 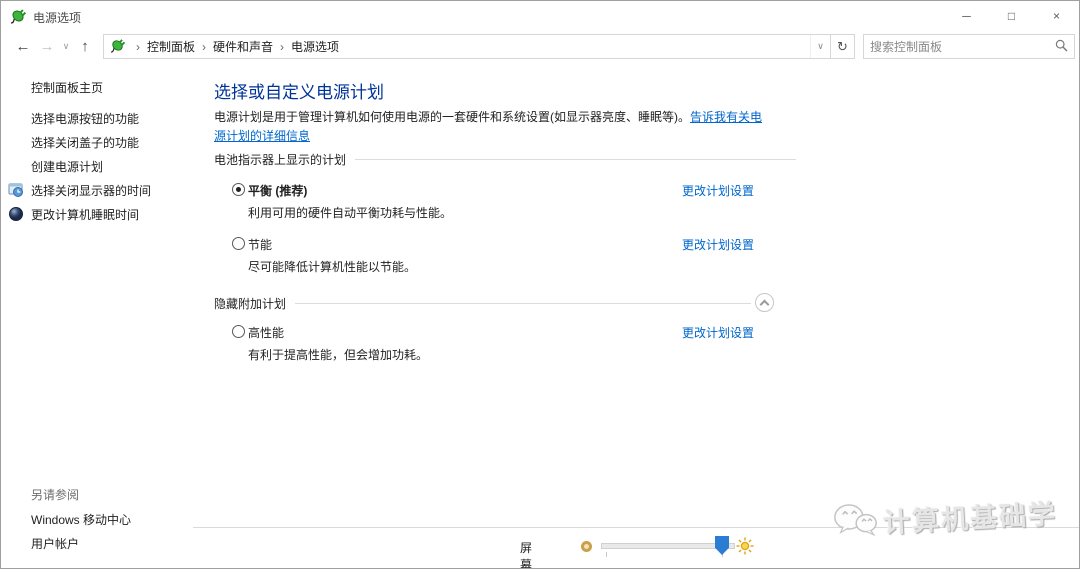 I want to click on search-input, so click(x=962, y=46).